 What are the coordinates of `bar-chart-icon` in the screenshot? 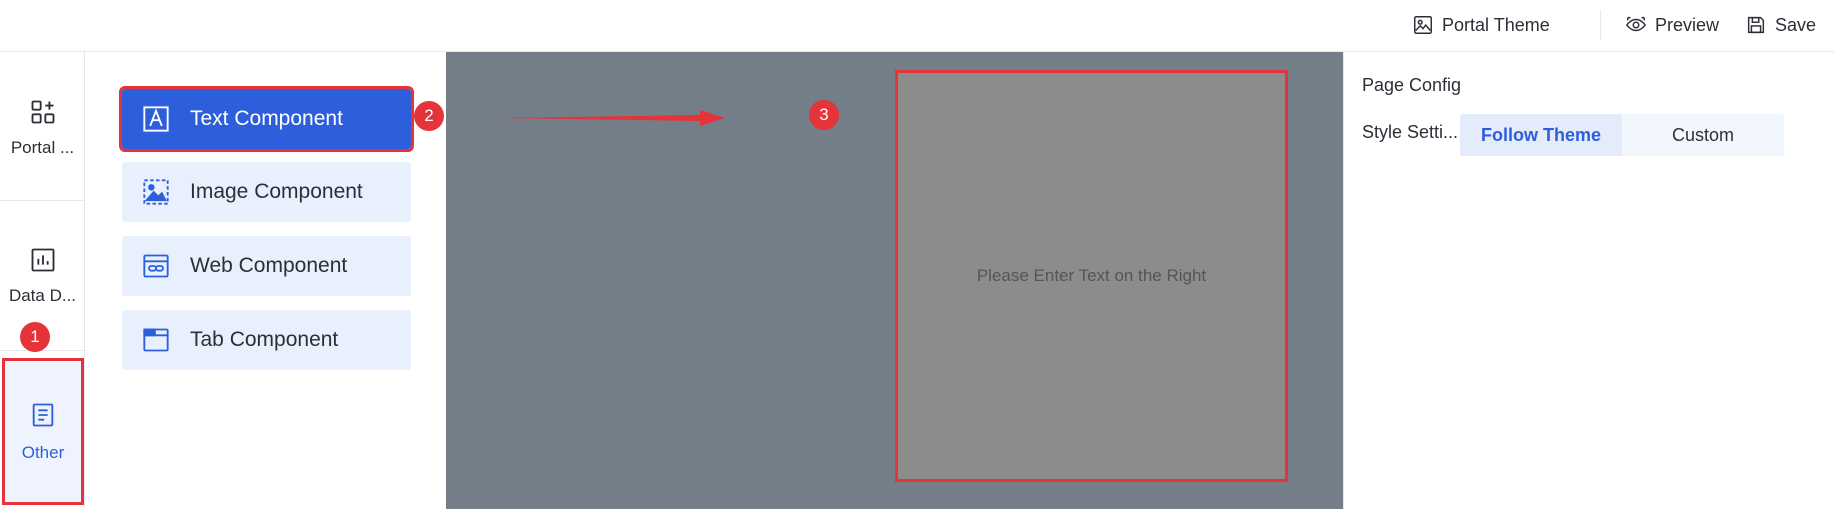 It's located at (42, 260).